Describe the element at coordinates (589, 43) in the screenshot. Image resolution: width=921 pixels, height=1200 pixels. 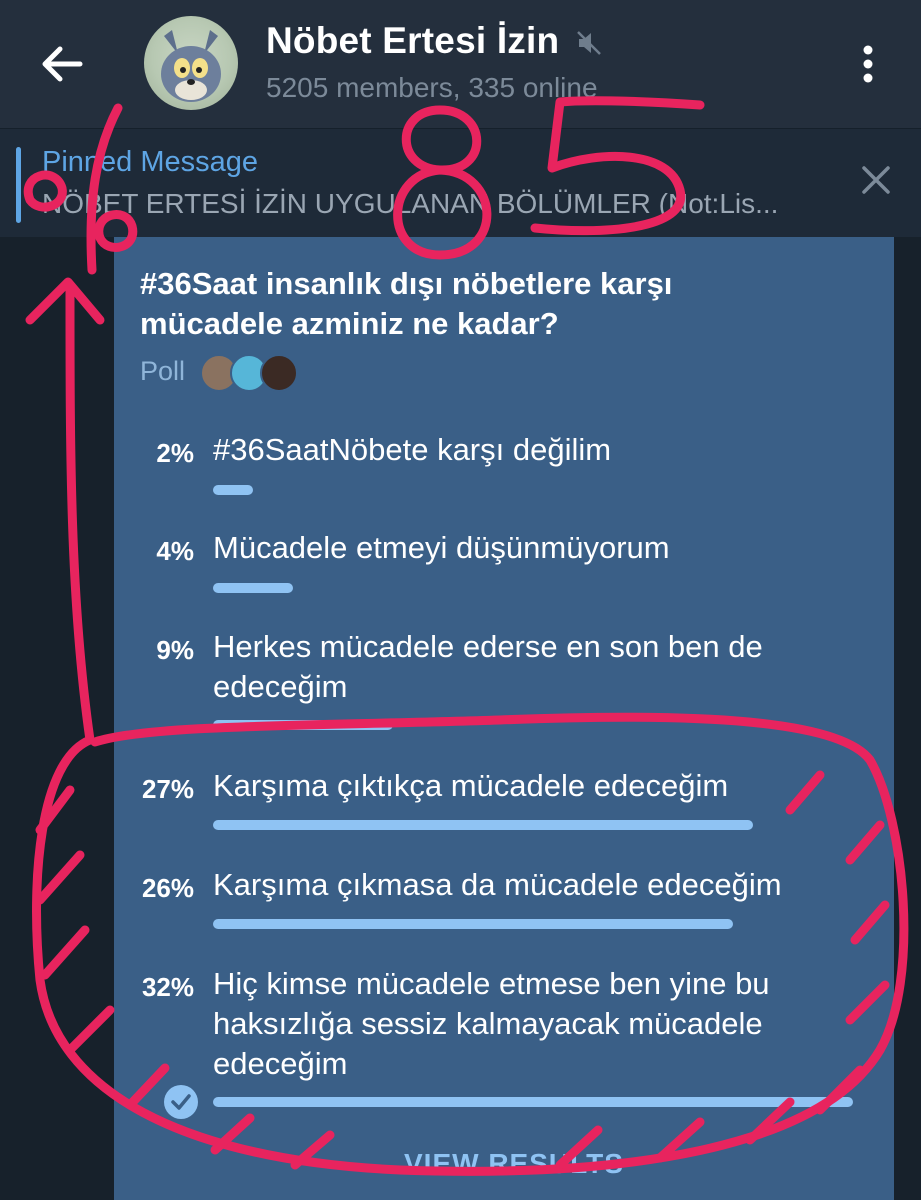
I see `mute-icon` at that location.